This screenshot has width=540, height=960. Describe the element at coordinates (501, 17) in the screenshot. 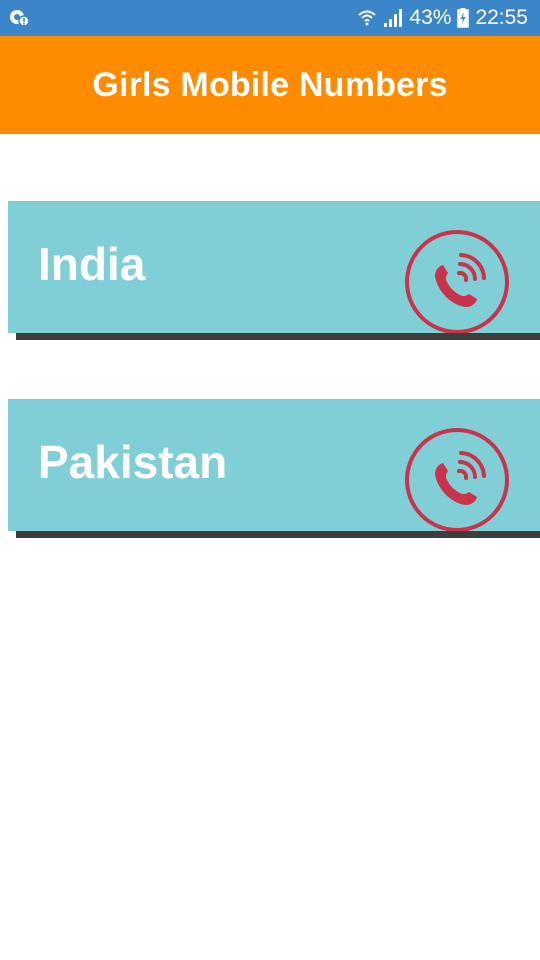

I see `status-time: 22:55` at that location.